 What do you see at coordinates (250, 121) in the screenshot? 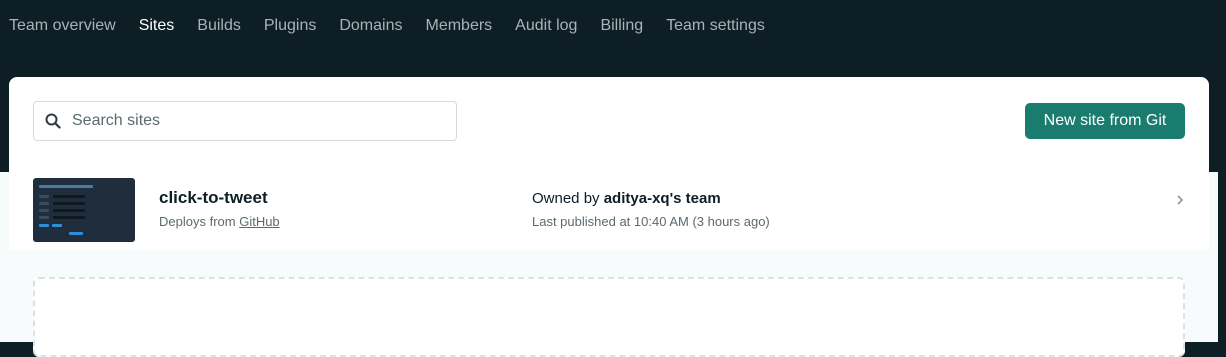
I see `search-input` at bounding box center [250, 121].